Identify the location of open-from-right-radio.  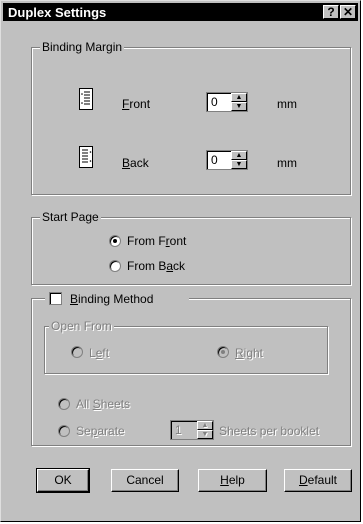
(223, 352).